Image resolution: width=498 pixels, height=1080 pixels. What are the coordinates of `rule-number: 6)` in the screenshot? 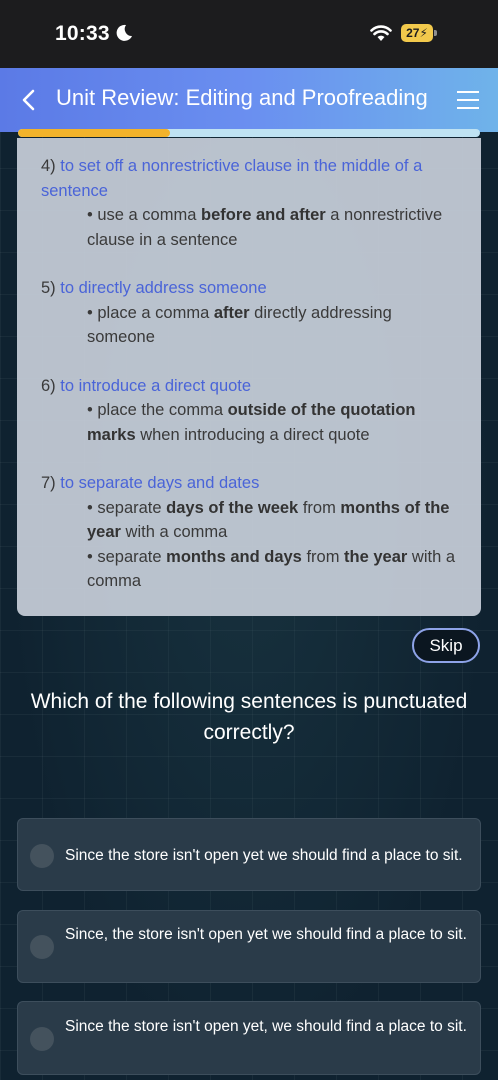 It's located at (48, 385).